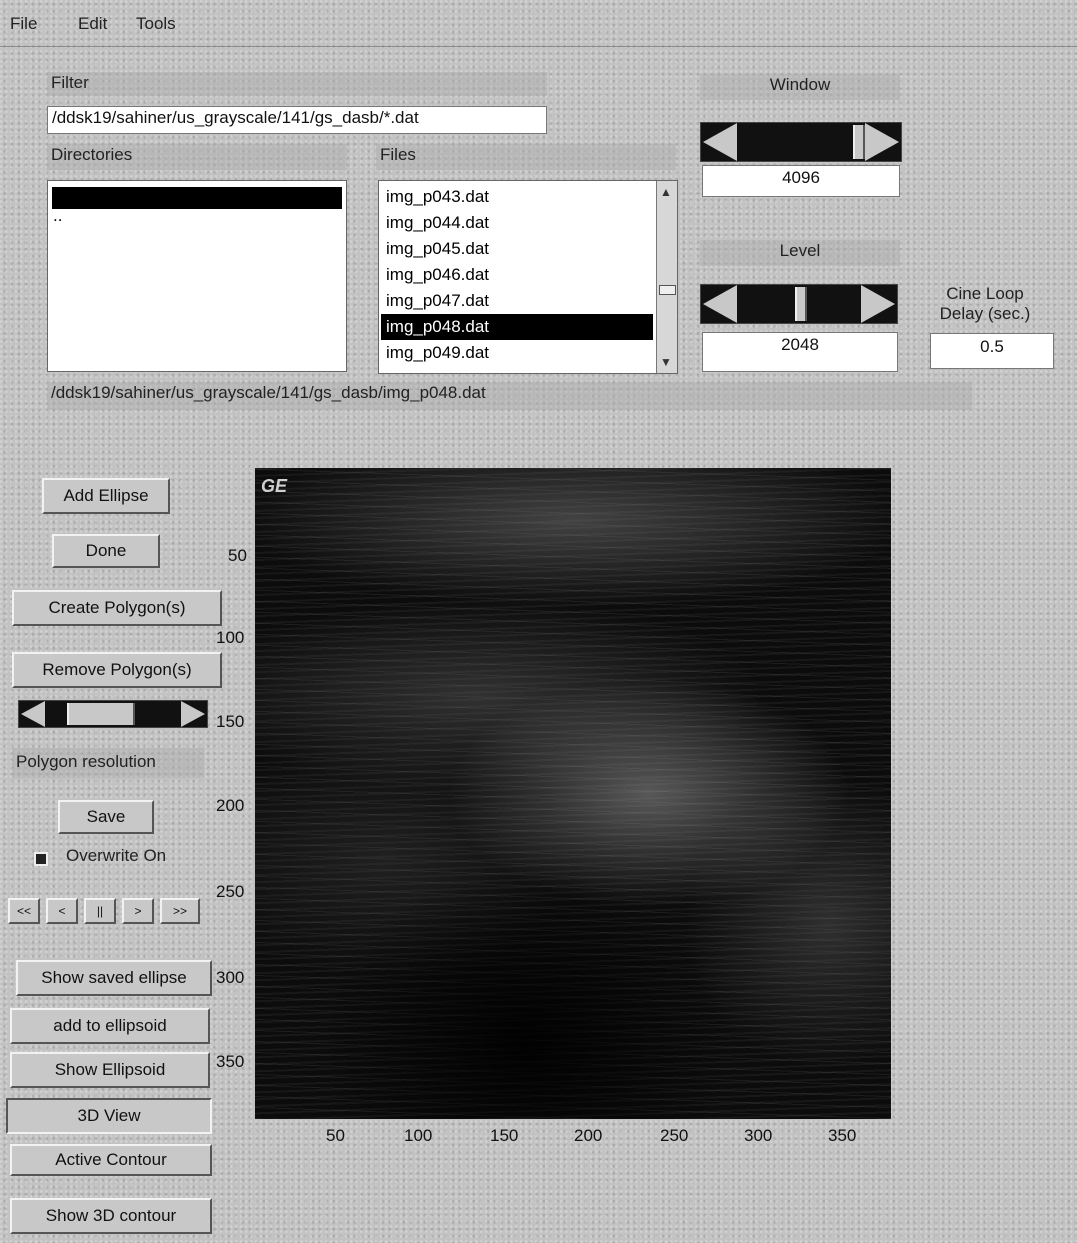 The height and width of the screenshot is (1243, 1077). I want to click on level-slider, so click(799, 304).